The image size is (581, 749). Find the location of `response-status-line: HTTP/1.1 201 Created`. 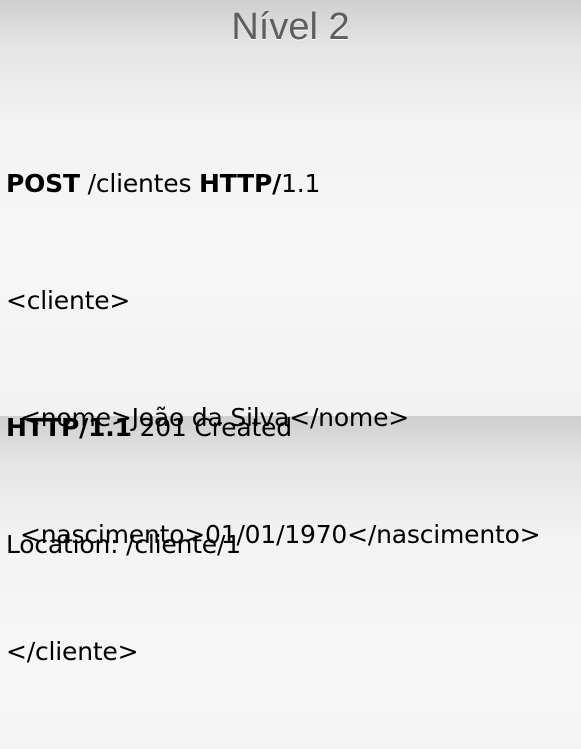

response-status-line: HTTP/1.1 201 Created is located at coordinates (149, 427).